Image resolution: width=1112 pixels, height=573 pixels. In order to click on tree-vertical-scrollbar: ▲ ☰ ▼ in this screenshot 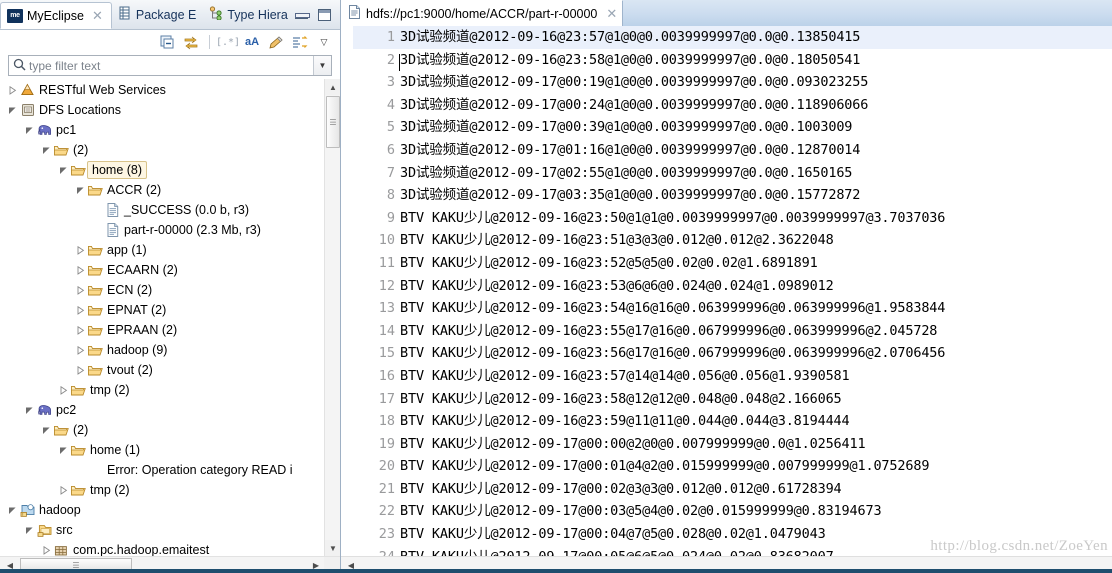, I will do `click(332, 317)`.